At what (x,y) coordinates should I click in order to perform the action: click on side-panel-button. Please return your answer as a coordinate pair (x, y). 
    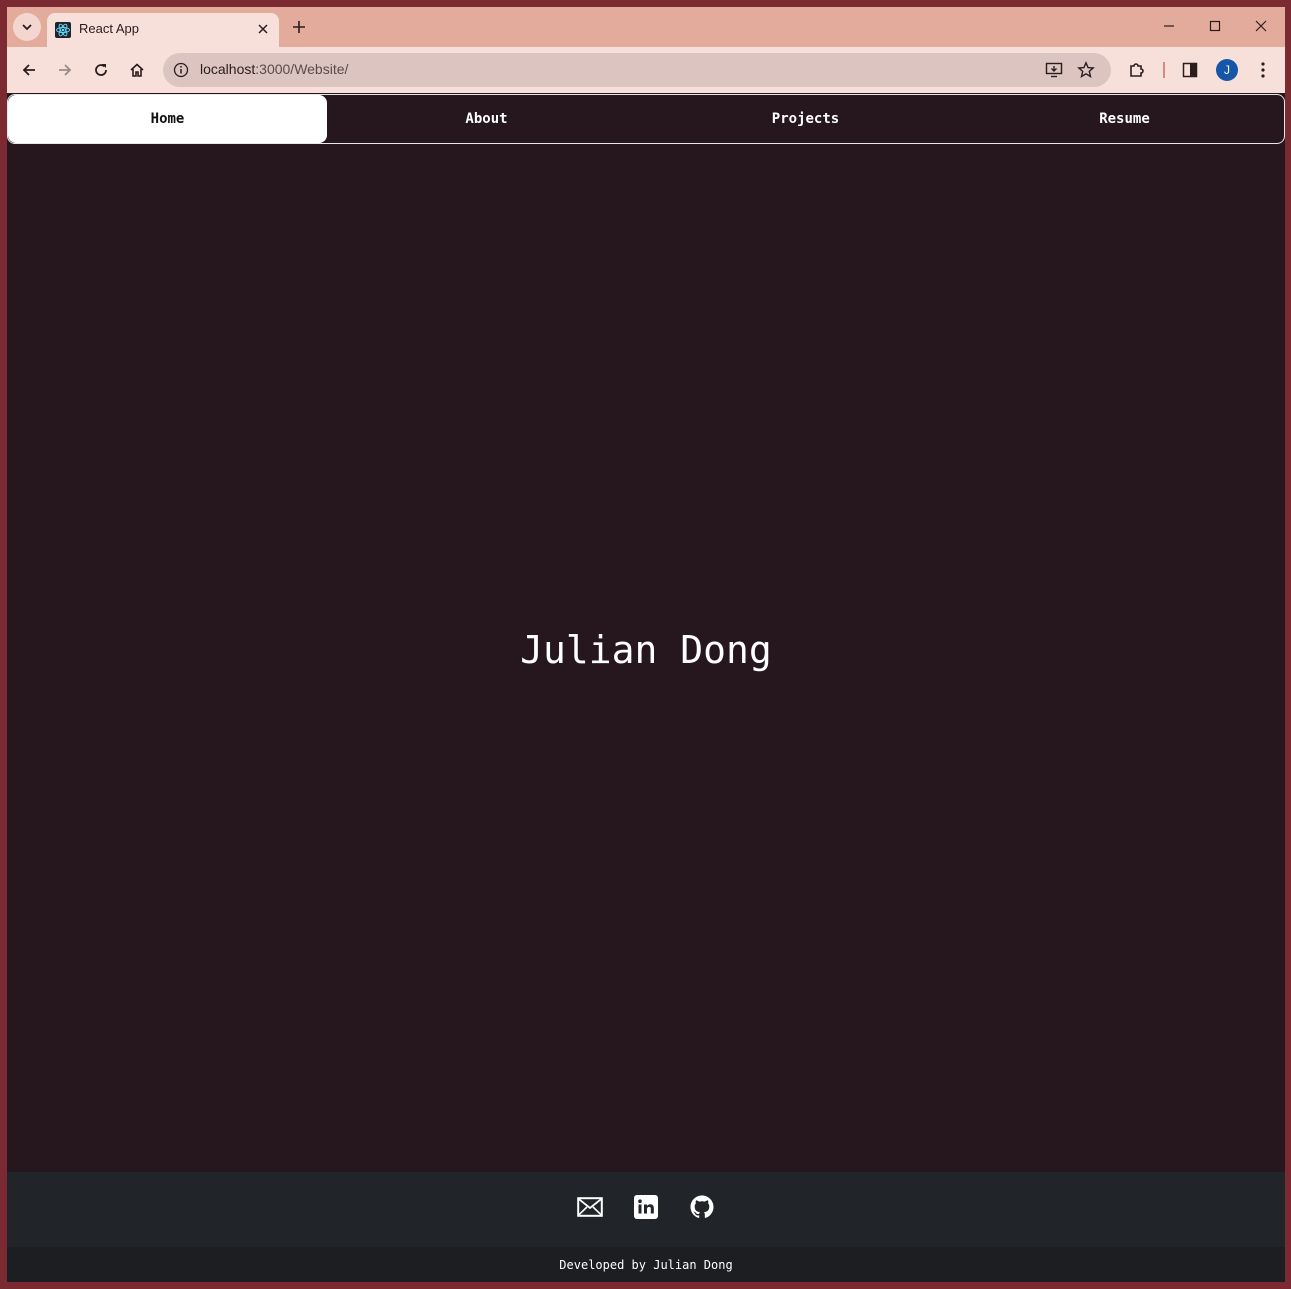
    Looking at the image, I should click on (1190, 70).